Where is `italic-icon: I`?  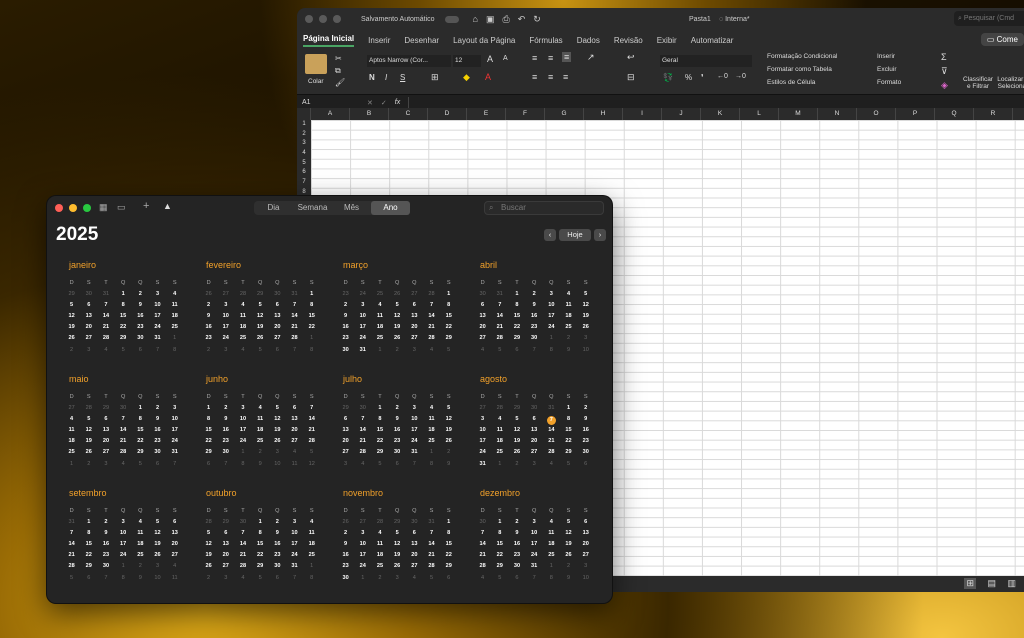 italic-icon: I is located at coordinates (386, 77).